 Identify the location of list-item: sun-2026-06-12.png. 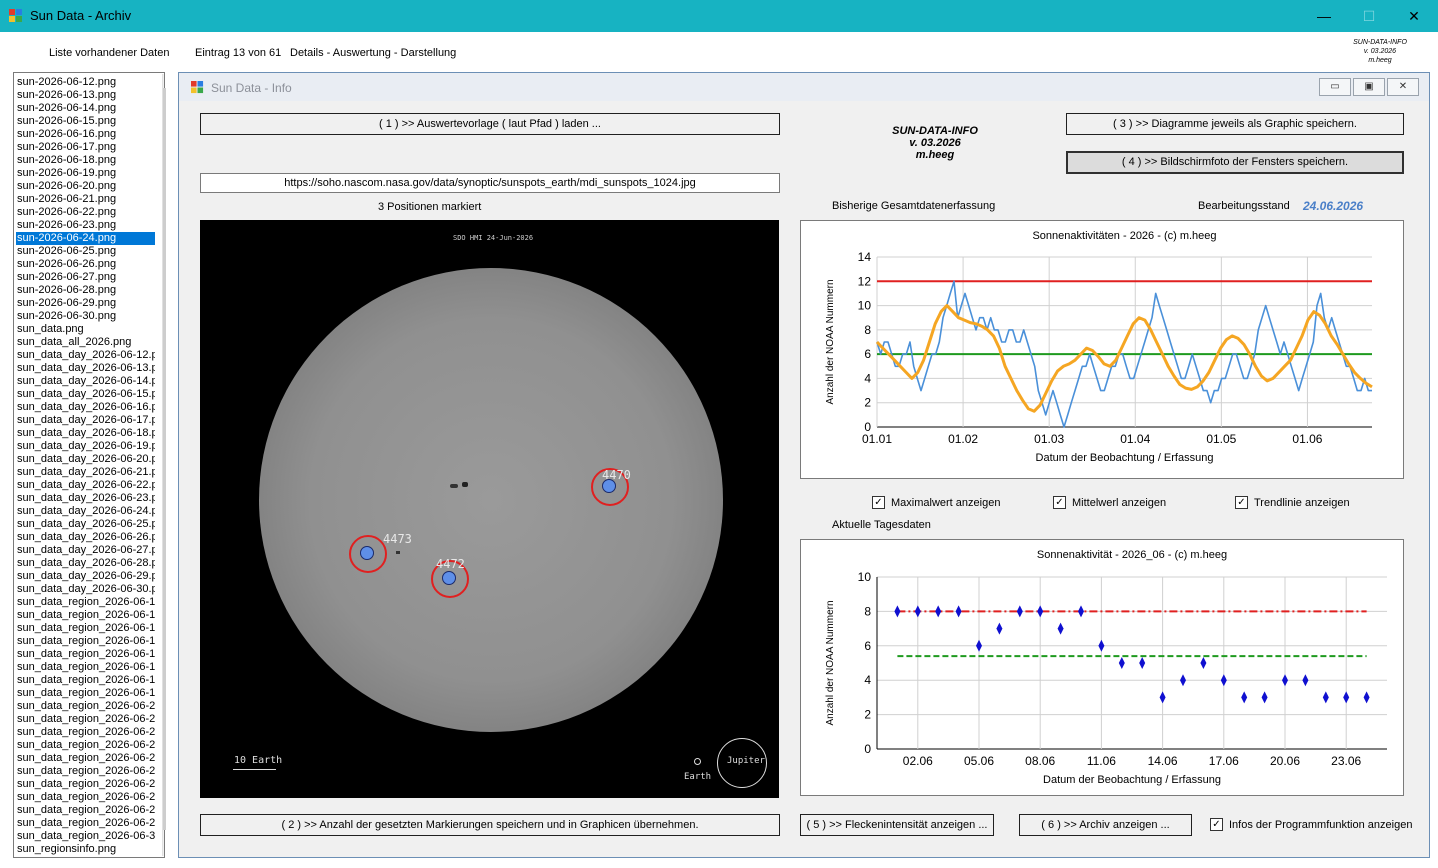
(86, 82).